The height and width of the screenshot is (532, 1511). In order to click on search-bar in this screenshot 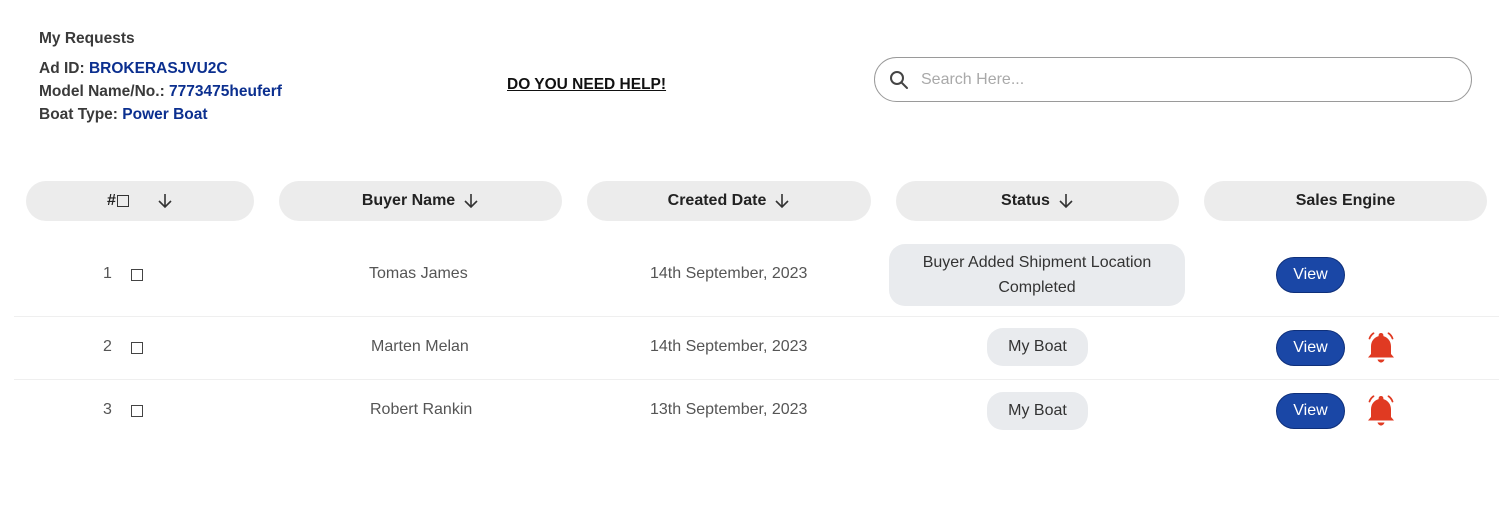, I will do `click(1173, 79)`.